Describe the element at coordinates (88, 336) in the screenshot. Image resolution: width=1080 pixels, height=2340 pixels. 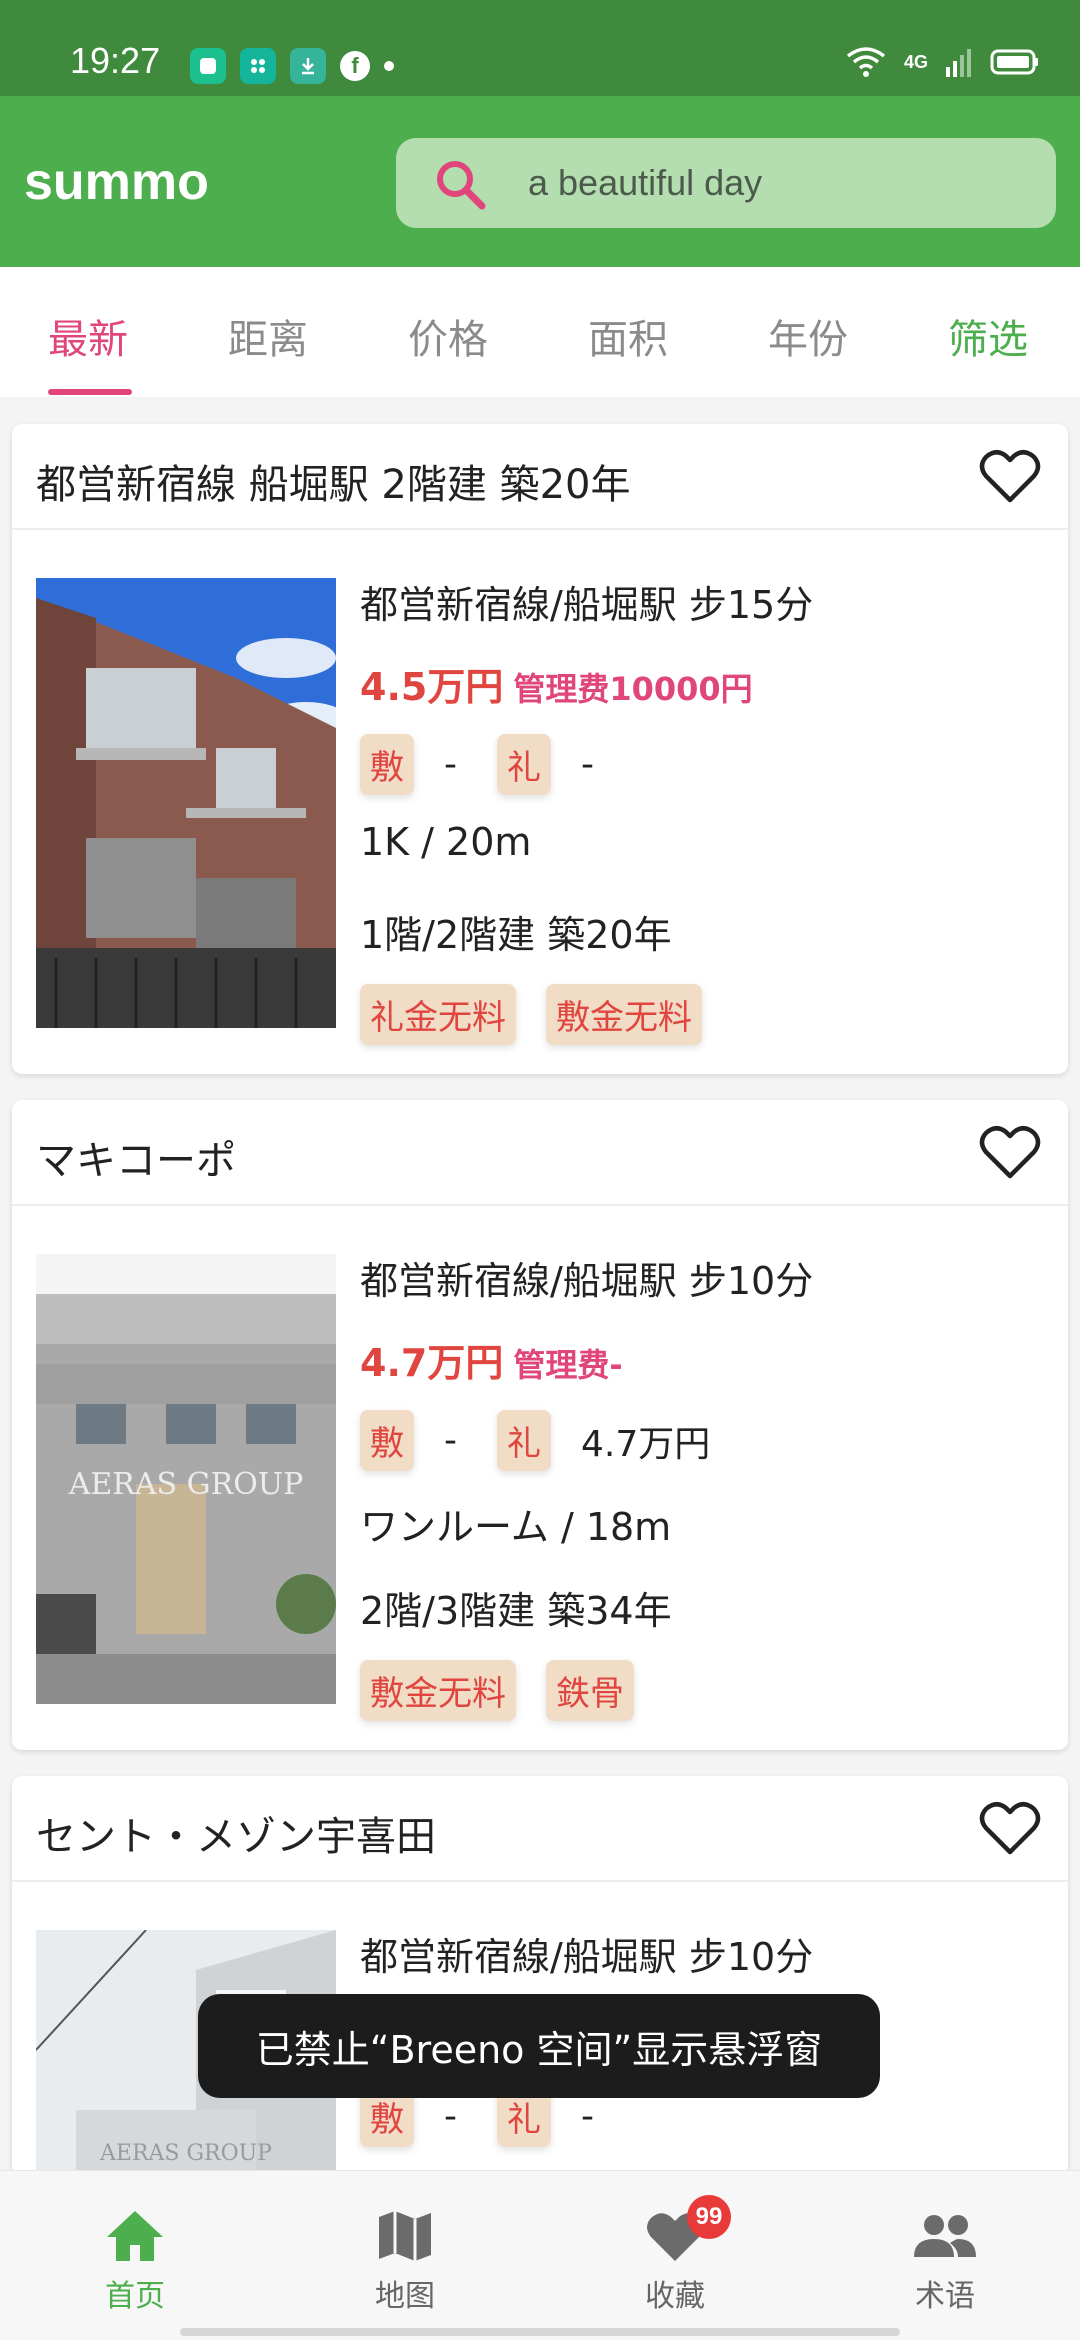
I see `tab-latest: 最新` at that location.